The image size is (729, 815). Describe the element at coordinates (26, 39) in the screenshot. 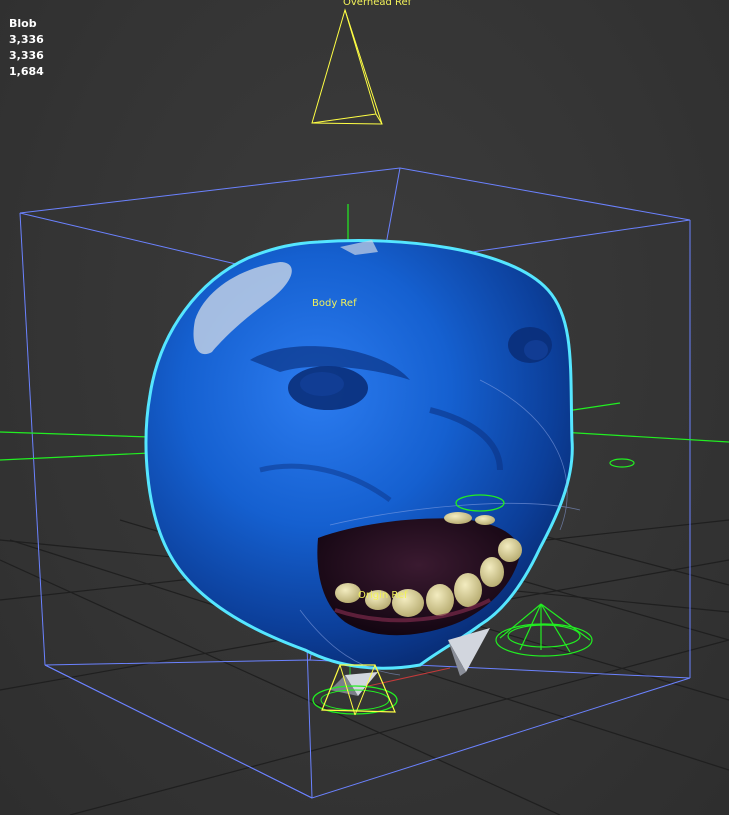

I see `stats-polys: 3,336` at that location.